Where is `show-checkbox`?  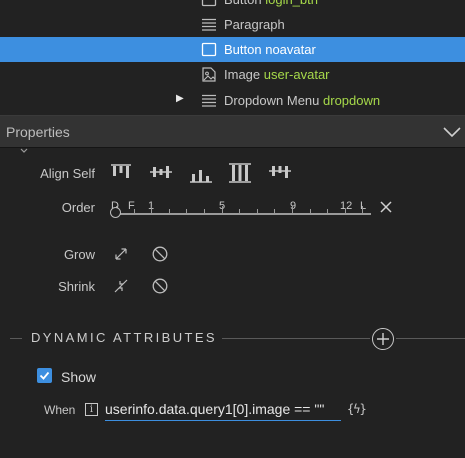
show-checkbox is located at coordinates (44, 375).